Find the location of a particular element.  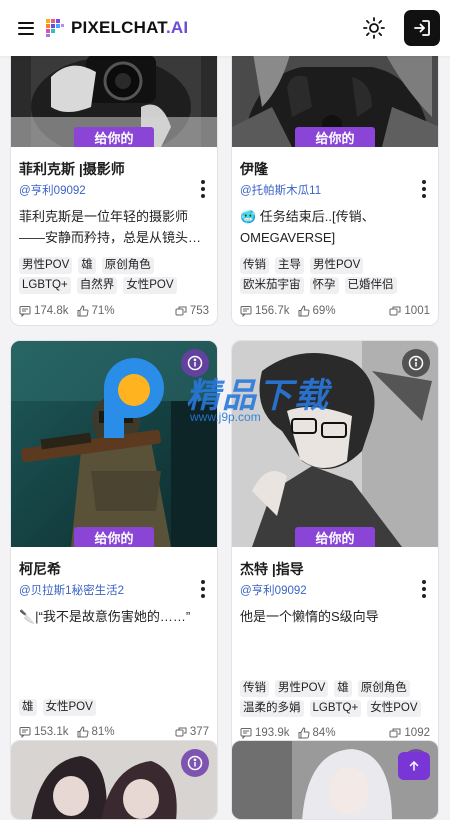

message-count: 174.8k is located at coordinates (44, 311).